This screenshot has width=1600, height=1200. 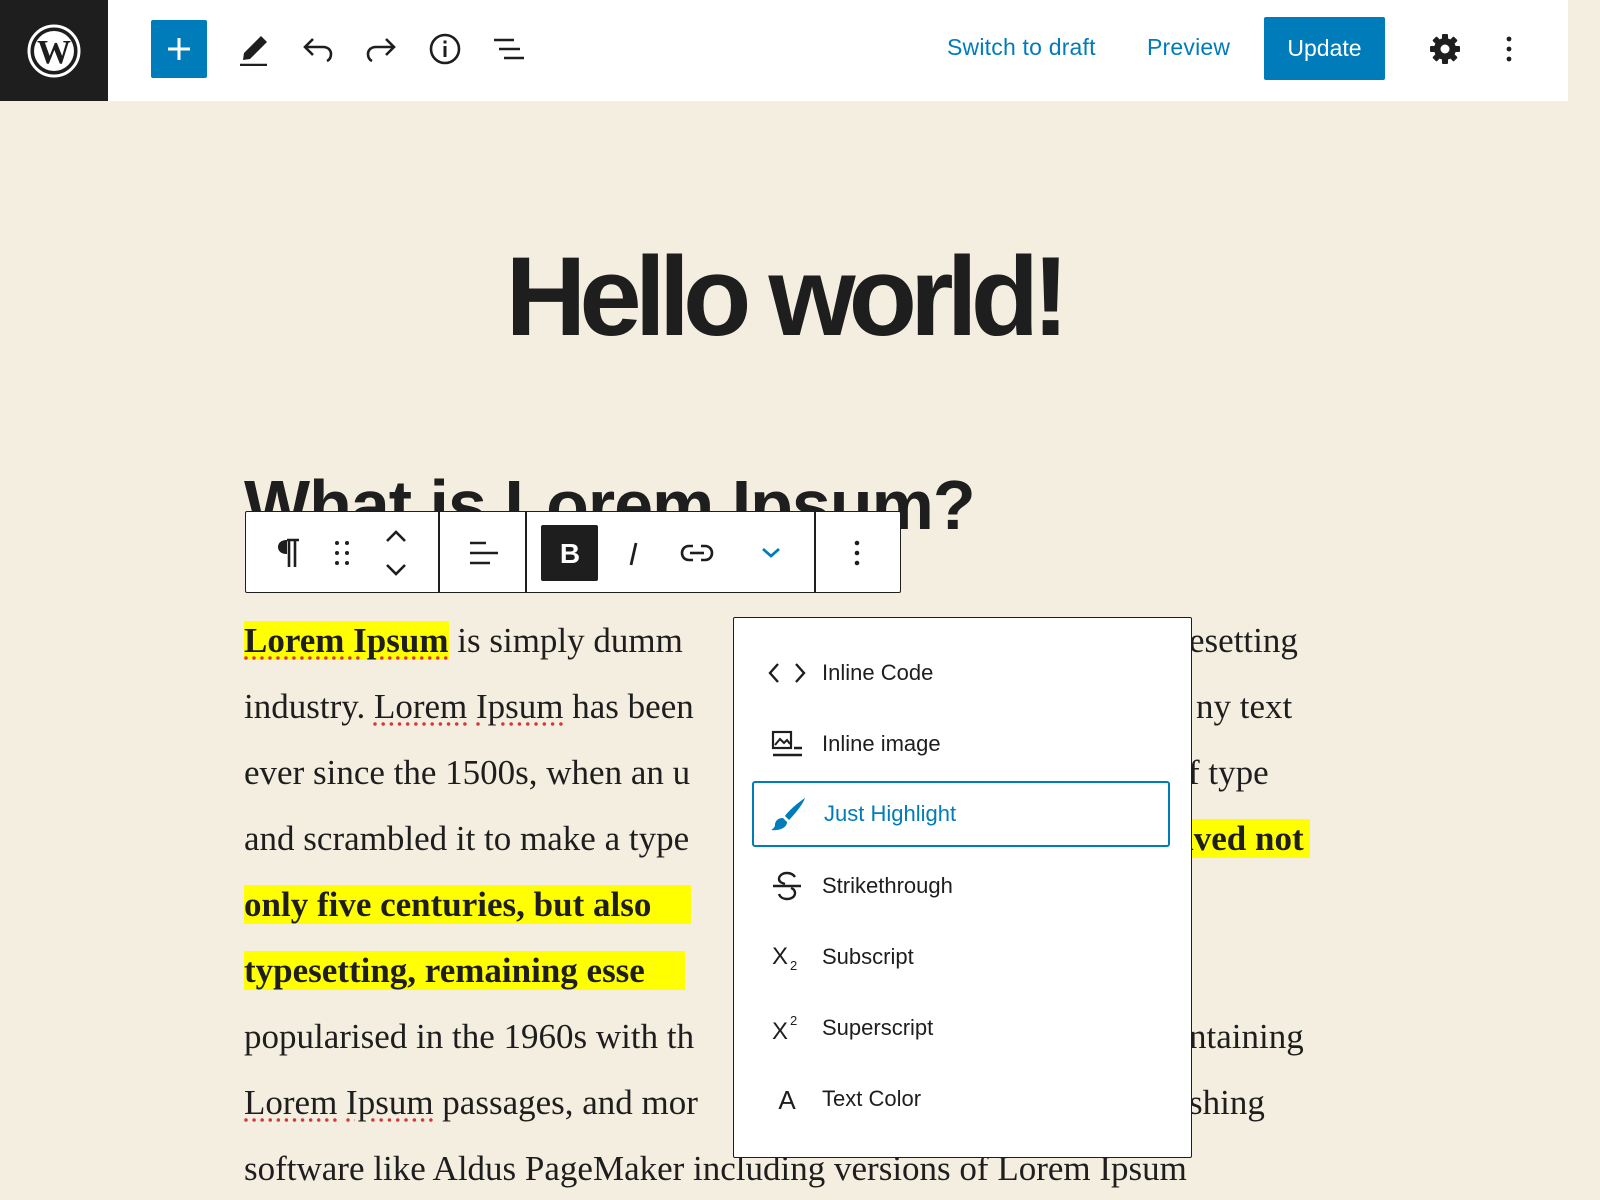 I want to click on bold-button: B, so click(x=569, y=553).